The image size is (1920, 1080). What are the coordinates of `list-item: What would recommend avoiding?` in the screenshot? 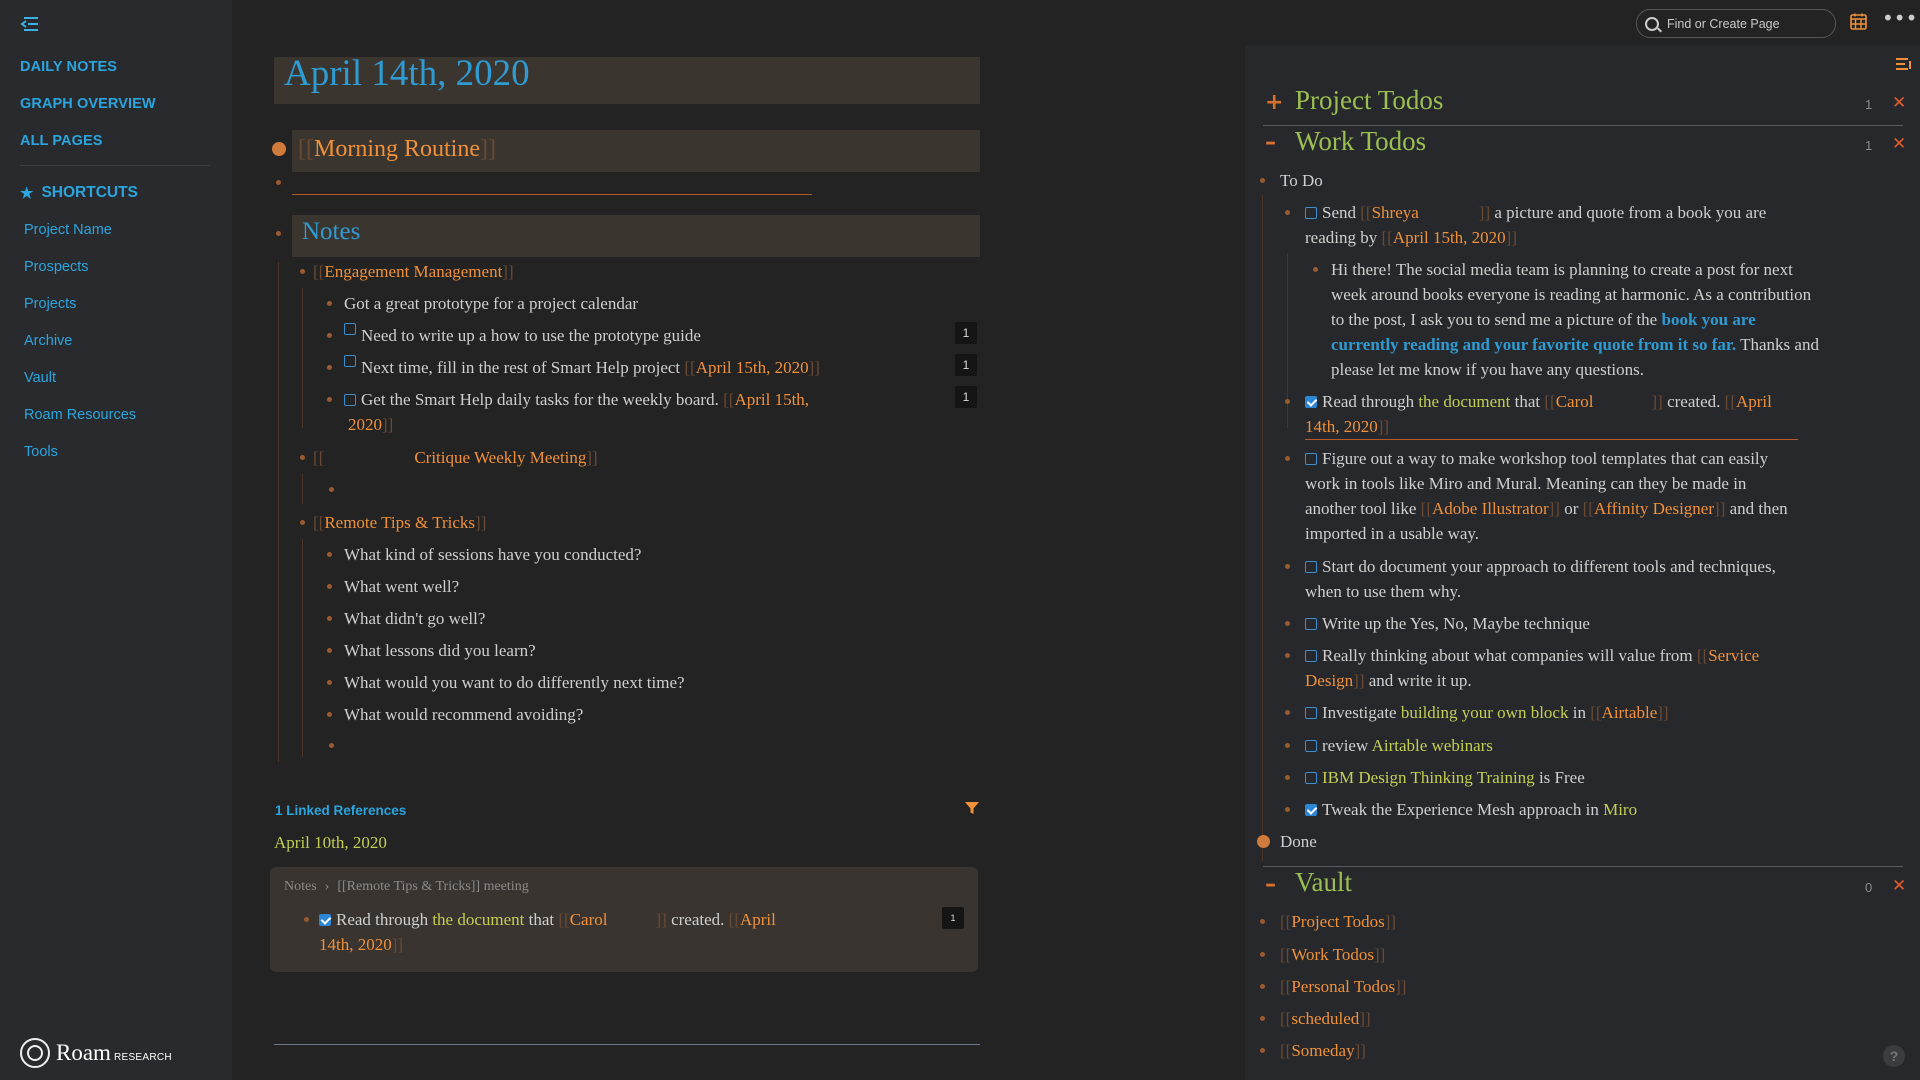 It's located at (455, 714).